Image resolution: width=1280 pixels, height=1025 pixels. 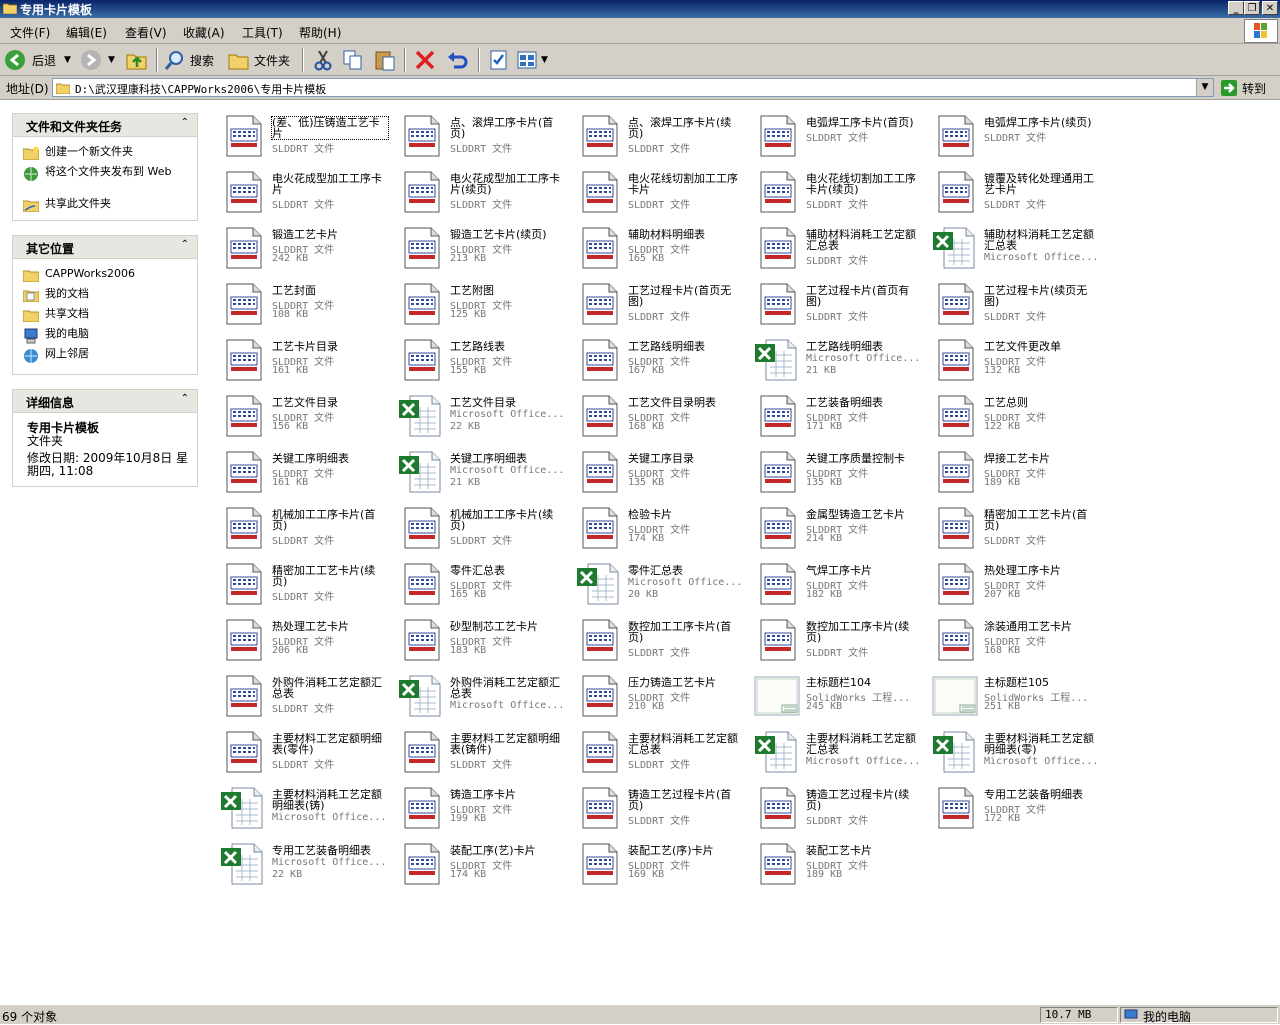 I want to click on file-item: 机械加工工序卡片(首页) SLDDRT 文件, so click(x=303, y=527).